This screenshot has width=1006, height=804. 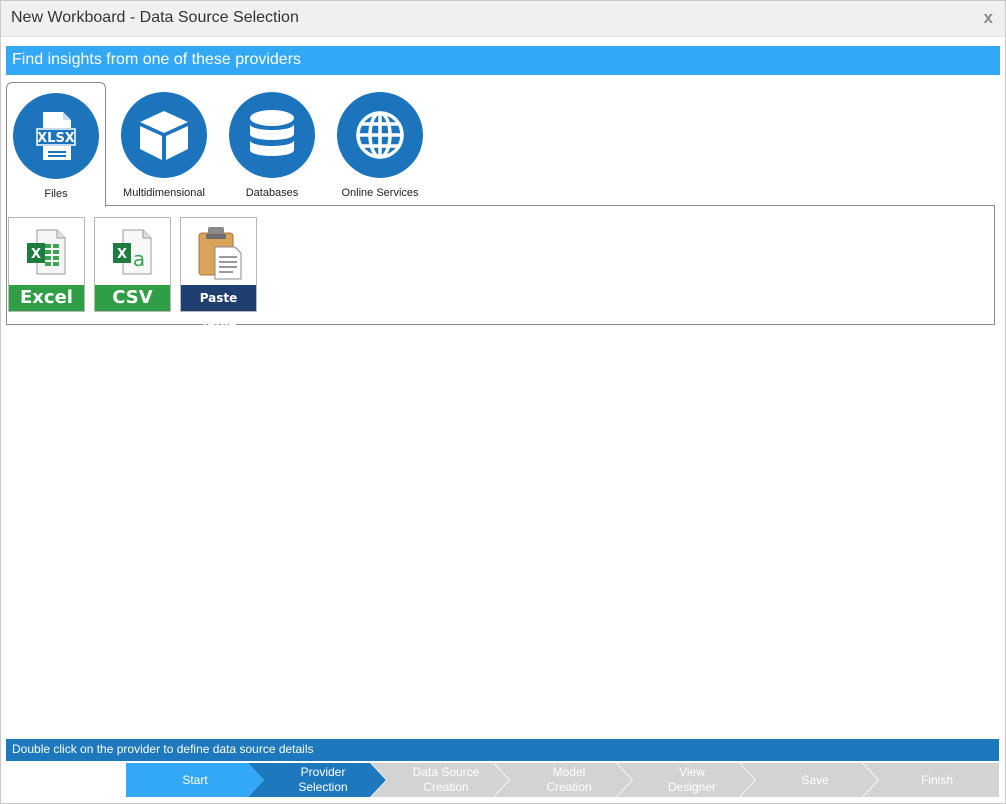 What do you see at coordinates (569, 779) in the screenshot?
I see `wizard-step-label: Model Creation` at bounding box center [569, 779].